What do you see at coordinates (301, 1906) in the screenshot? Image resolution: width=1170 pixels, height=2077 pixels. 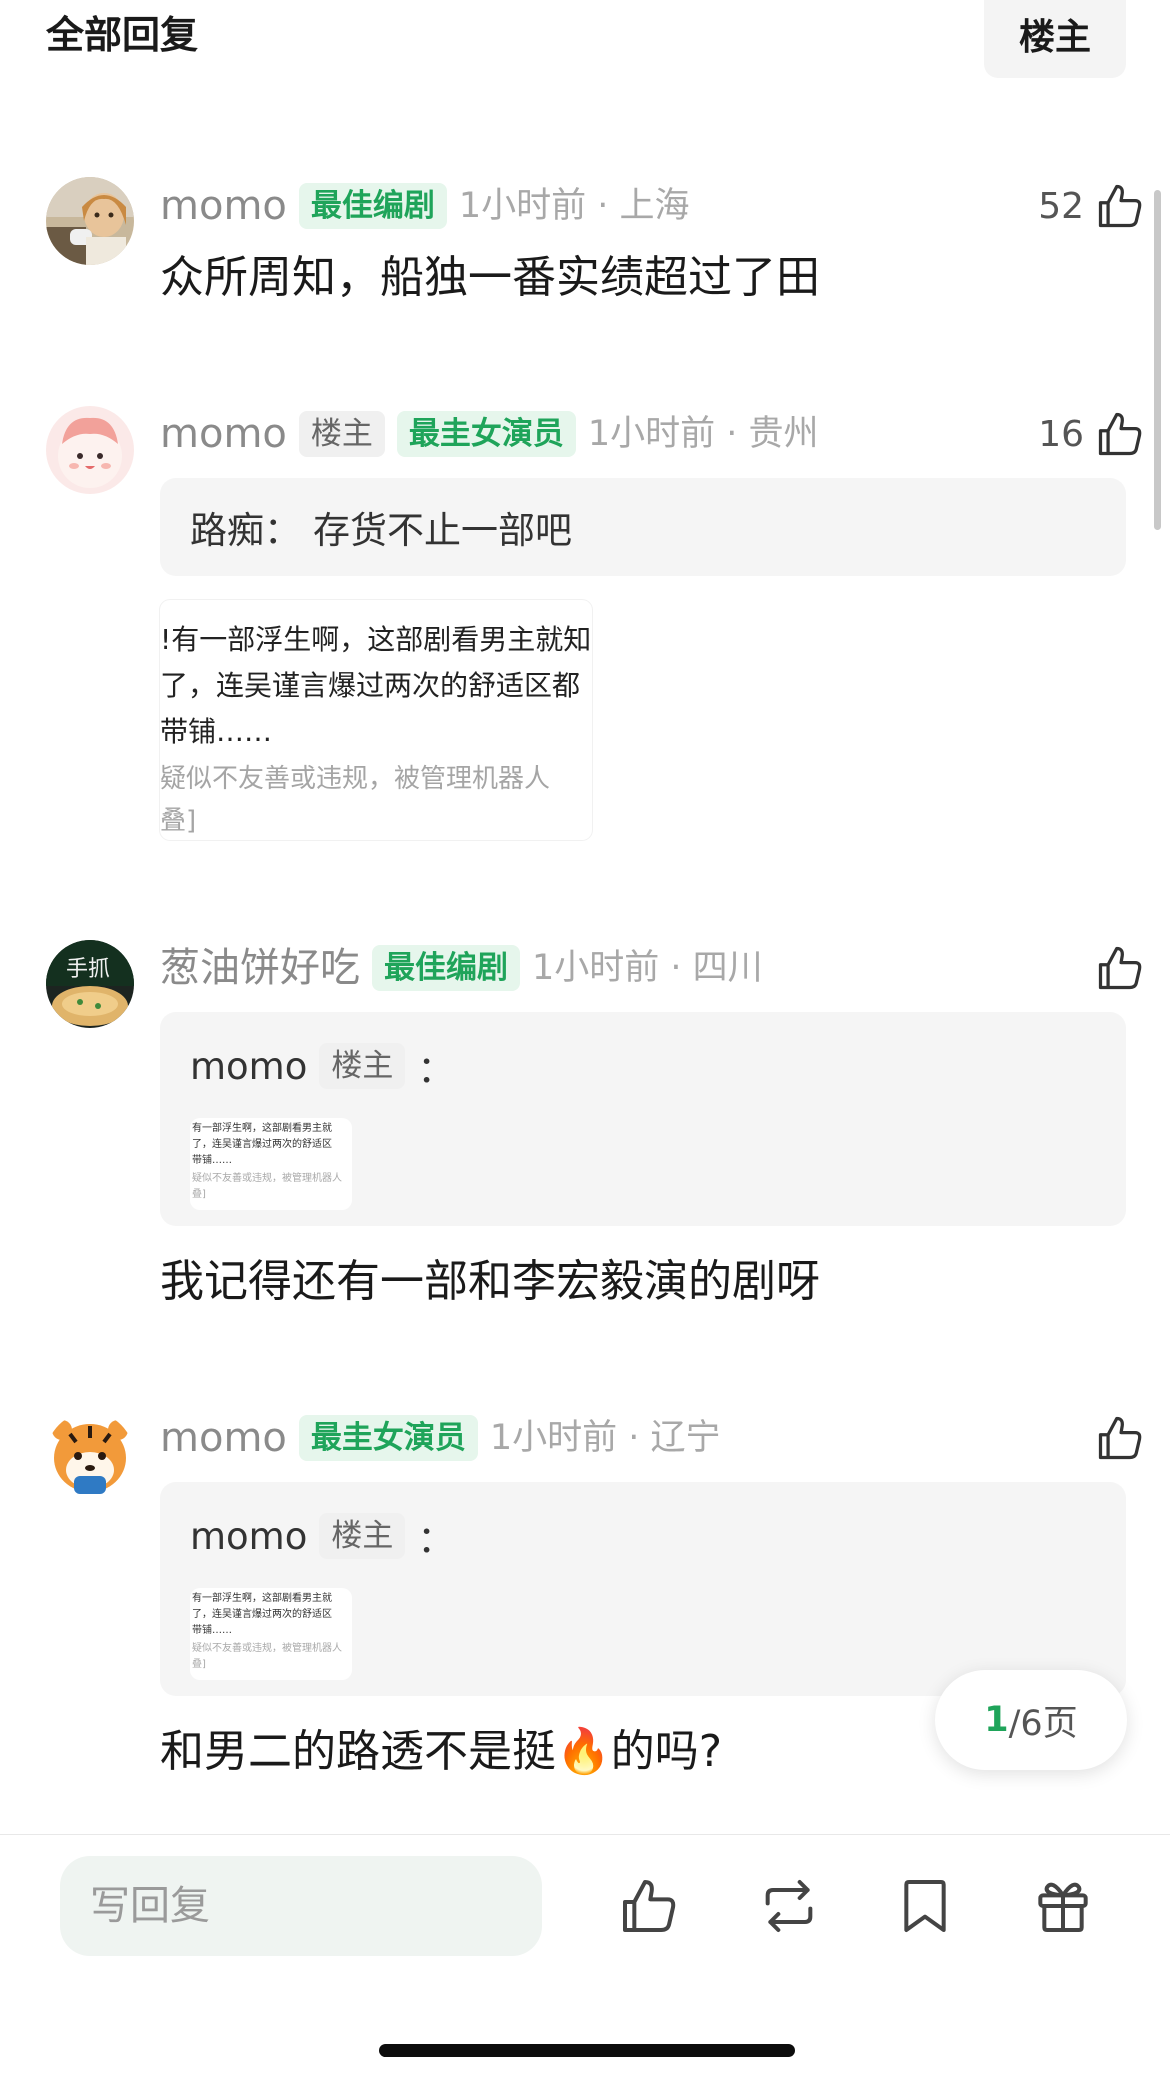 I see `reply-input` at bounding box center [301, 1906].